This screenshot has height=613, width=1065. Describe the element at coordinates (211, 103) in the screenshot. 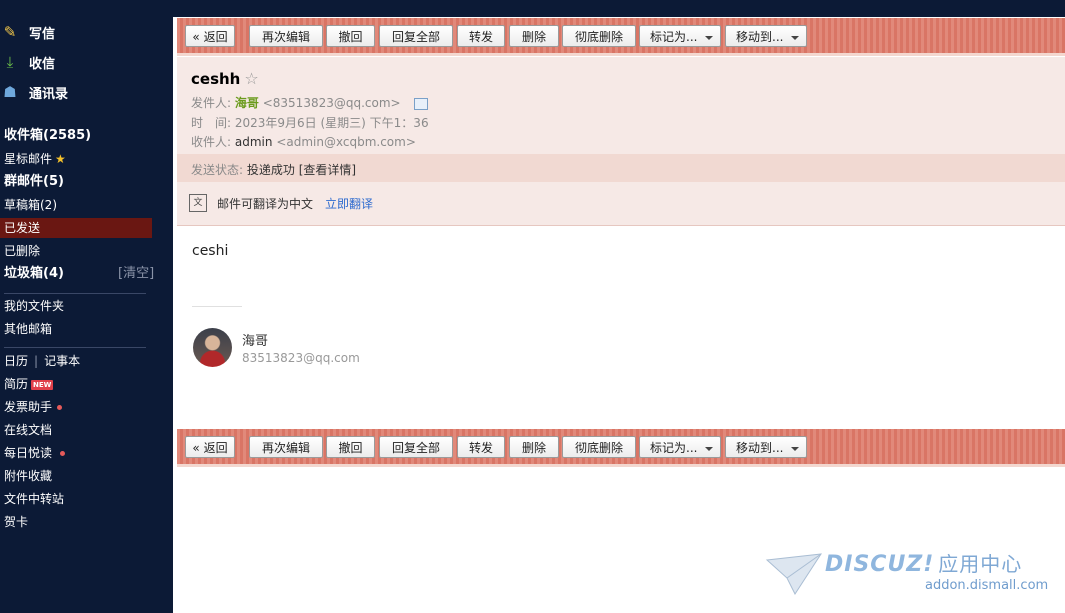

I see `from-label: 发件人:` at that location.